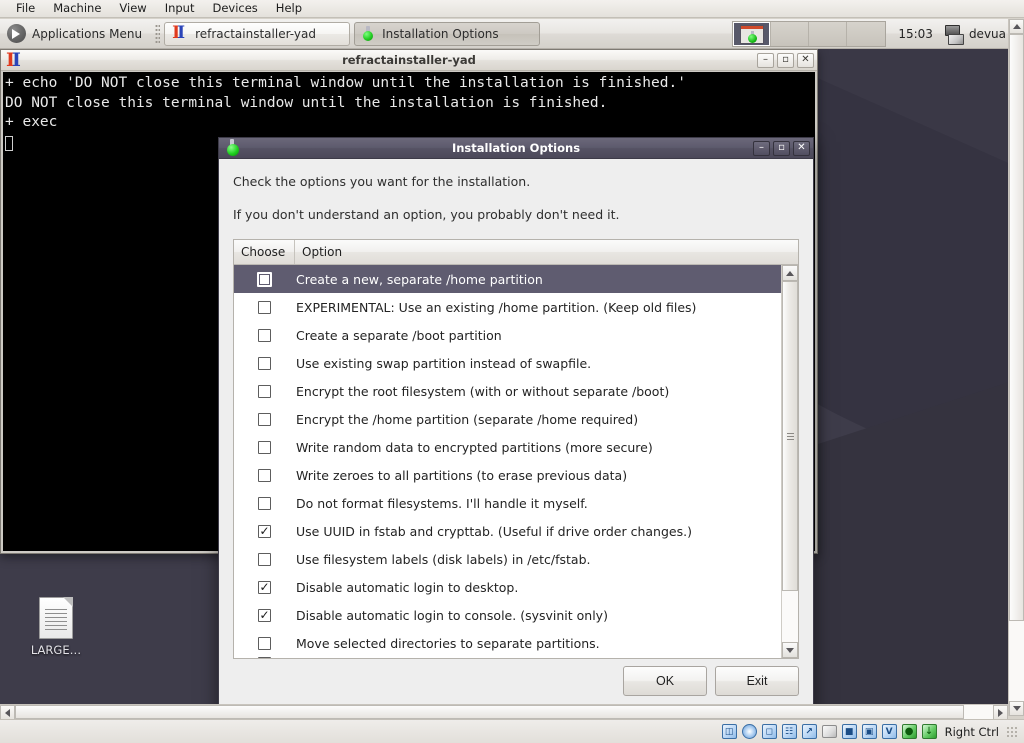 The width and height of the screenshot is (1024, 743). I want to click on scroll-up-button, so click(790, 273).